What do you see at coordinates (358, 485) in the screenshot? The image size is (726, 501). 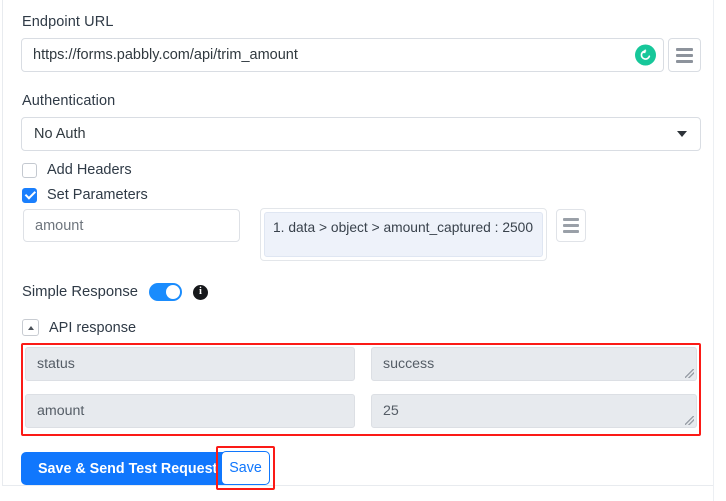 I see `panel-bottom-border` at bounding box center [358, 485].